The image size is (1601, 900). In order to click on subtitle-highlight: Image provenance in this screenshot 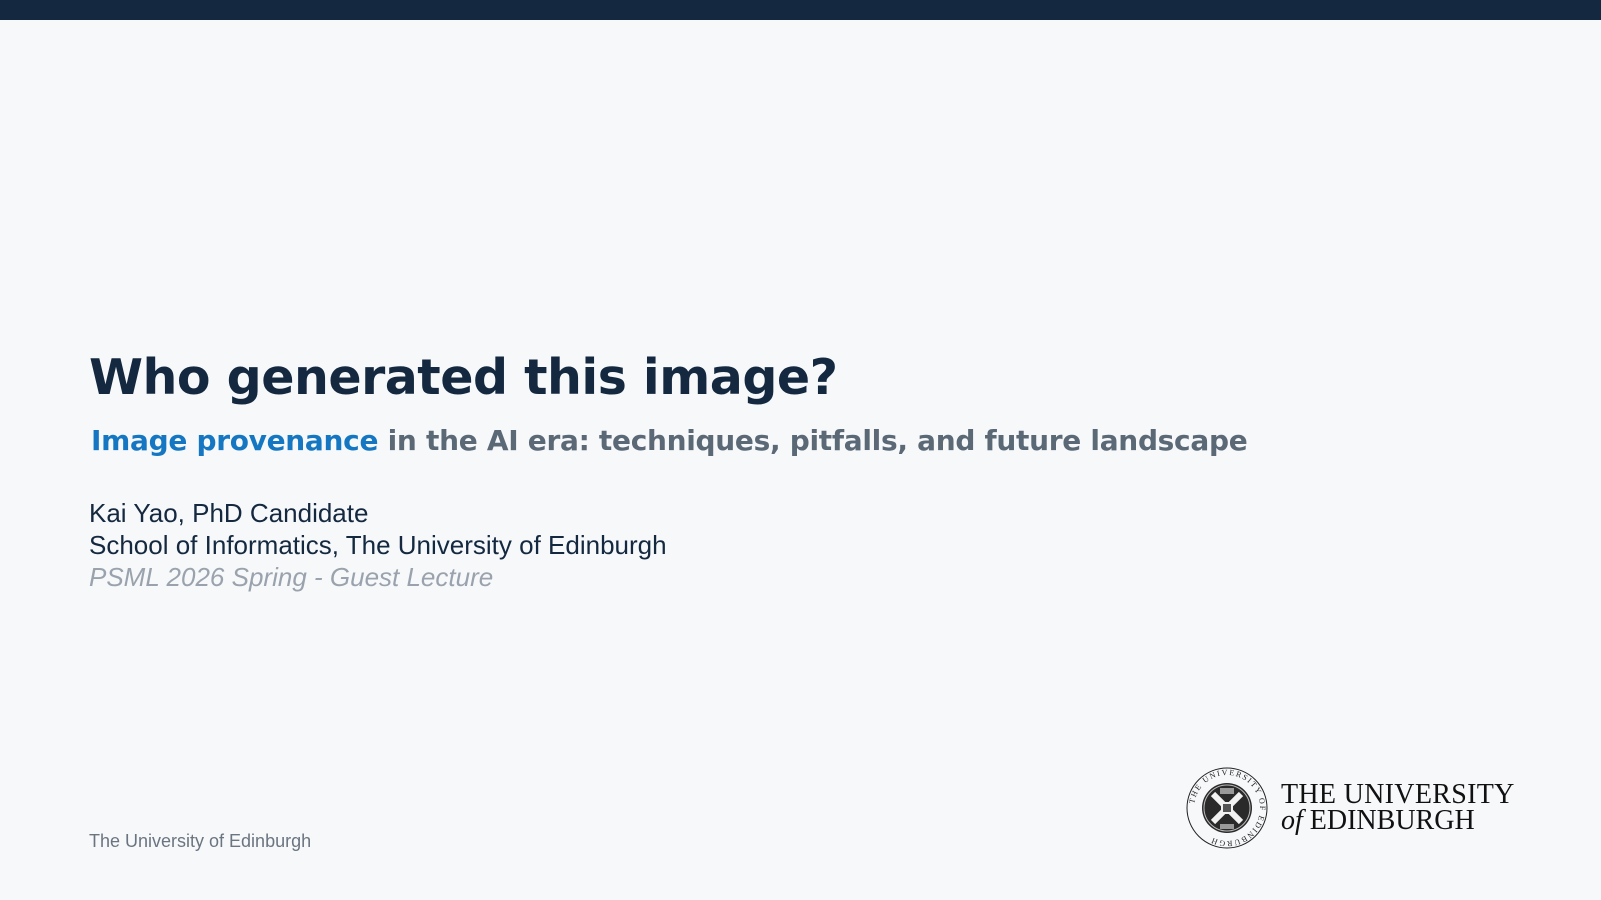, I will do `click(235, 440)`.